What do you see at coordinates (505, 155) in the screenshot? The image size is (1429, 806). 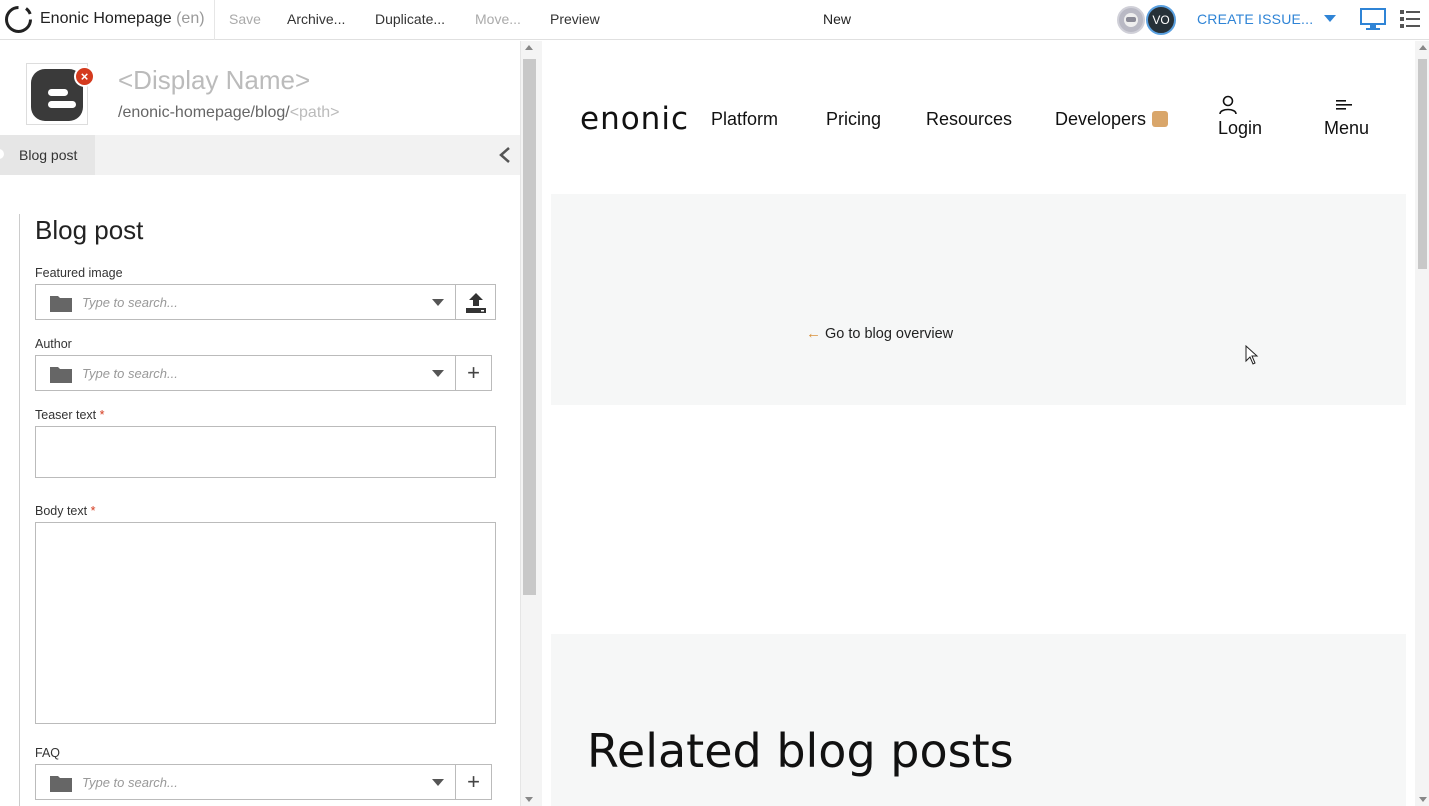 I see `collapse-left-icon` at bounding box center [505, 155].